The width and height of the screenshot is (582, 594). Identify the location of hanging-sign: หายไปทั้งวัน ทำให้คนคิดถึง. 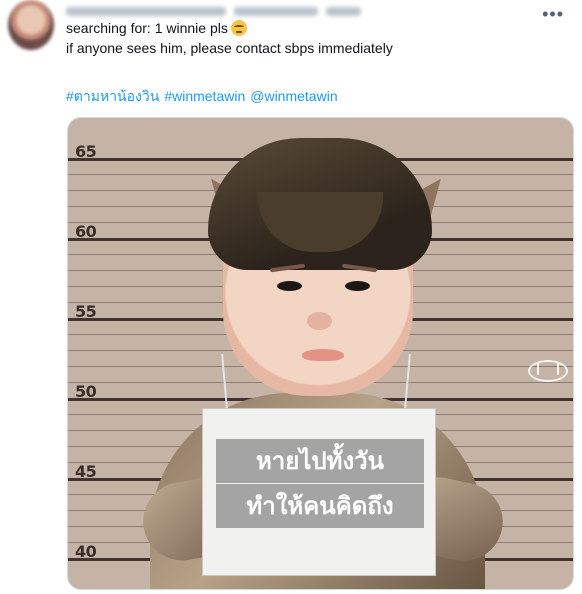
(319, 492).